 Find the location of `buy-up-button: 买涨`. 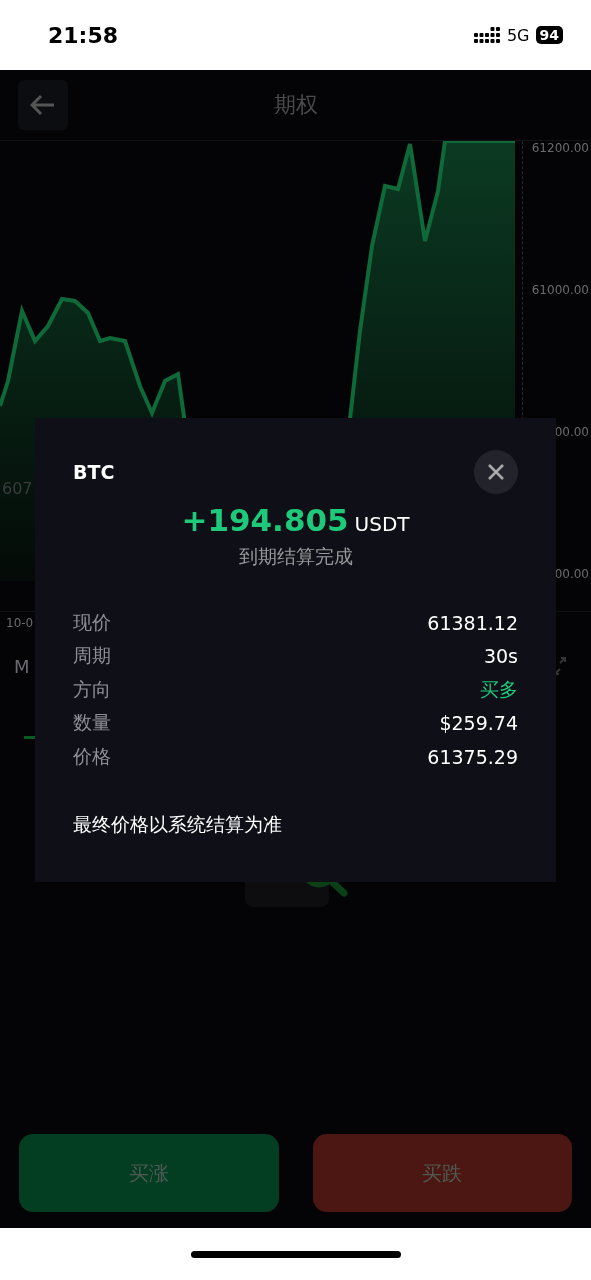

buy-up-button: 买涨 is located at coordinates (149, 1173).